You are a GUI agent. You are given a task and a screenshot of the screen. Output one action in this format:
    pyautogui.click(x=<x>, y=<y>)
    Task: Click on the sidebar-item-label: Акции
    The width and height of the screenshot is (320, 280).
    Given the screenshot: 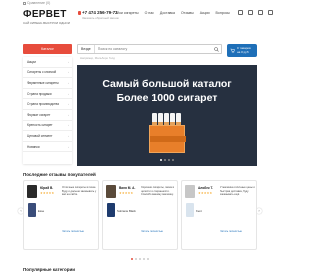 What is the action you would take?
    pyautogui.click(x=31, y=61)
    